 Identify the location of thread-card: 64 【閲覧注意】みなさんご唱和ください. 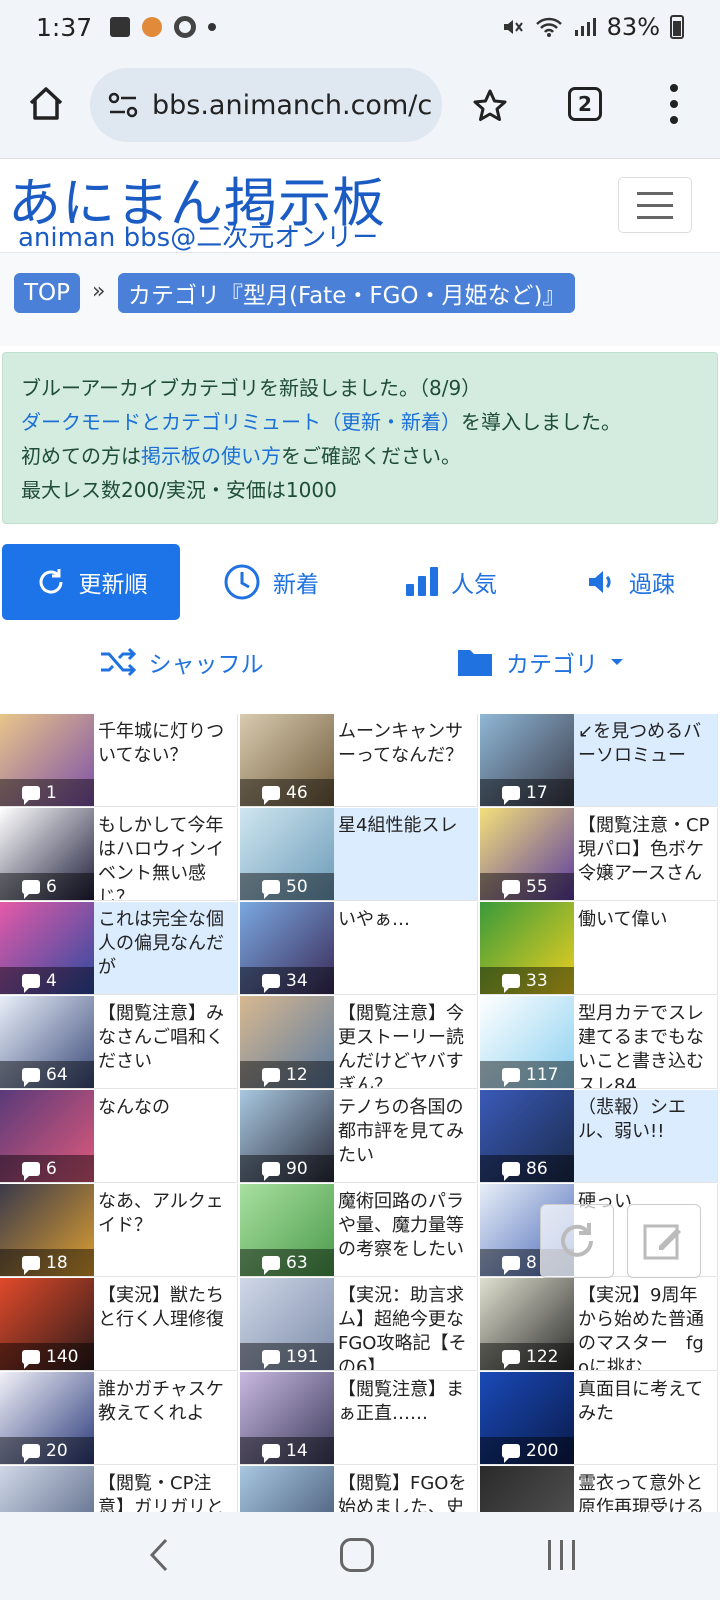
(119, 1042).